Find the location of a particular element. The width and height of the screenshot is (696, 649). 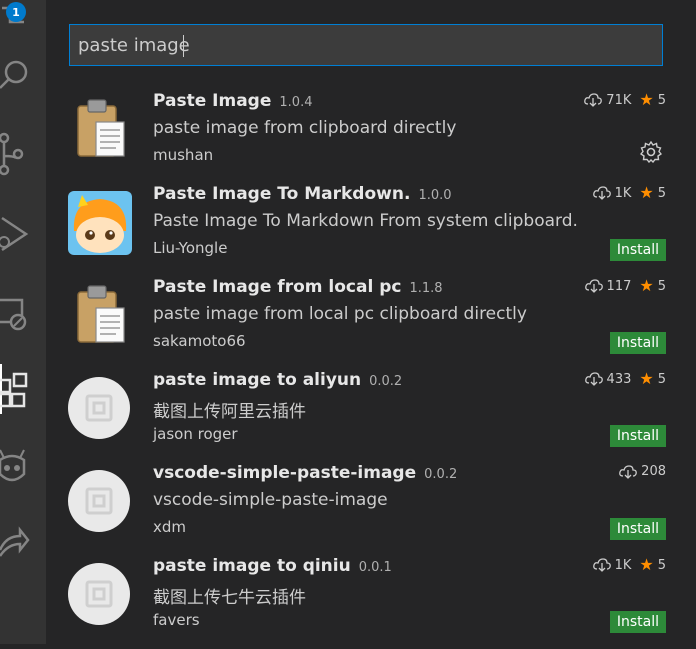

extension-stats: 71K ★ 5 is located at coordinates (625, 100).